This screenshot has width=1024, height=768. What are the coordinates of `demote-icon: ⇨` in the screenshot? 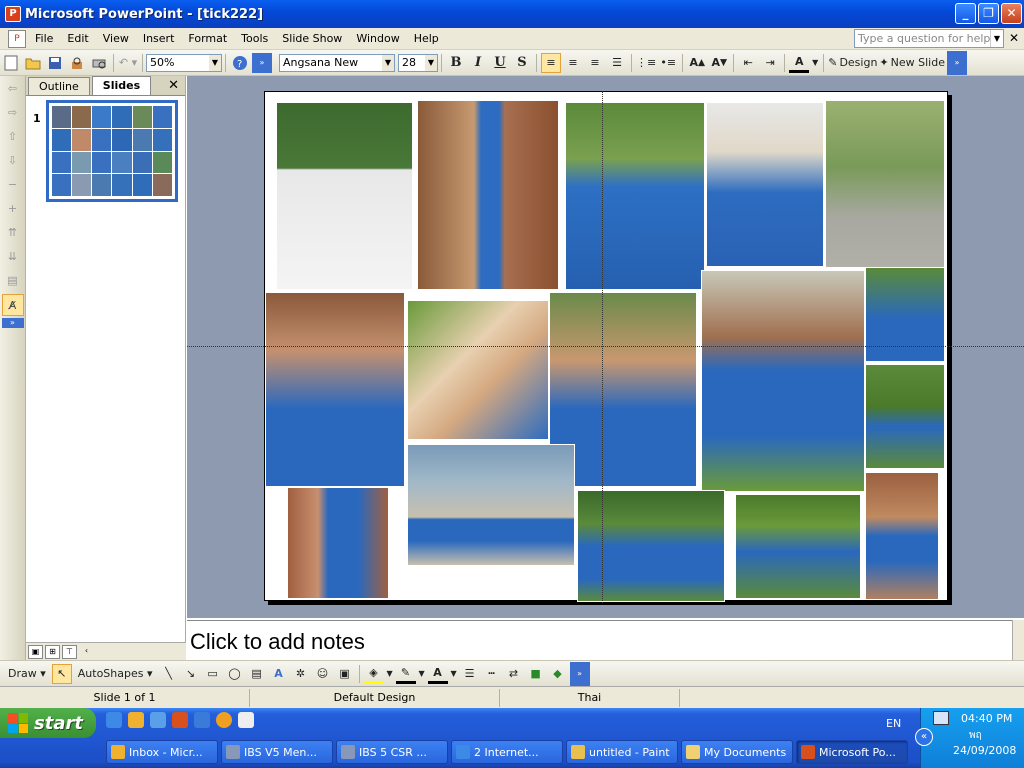 It's located at (13, 113).